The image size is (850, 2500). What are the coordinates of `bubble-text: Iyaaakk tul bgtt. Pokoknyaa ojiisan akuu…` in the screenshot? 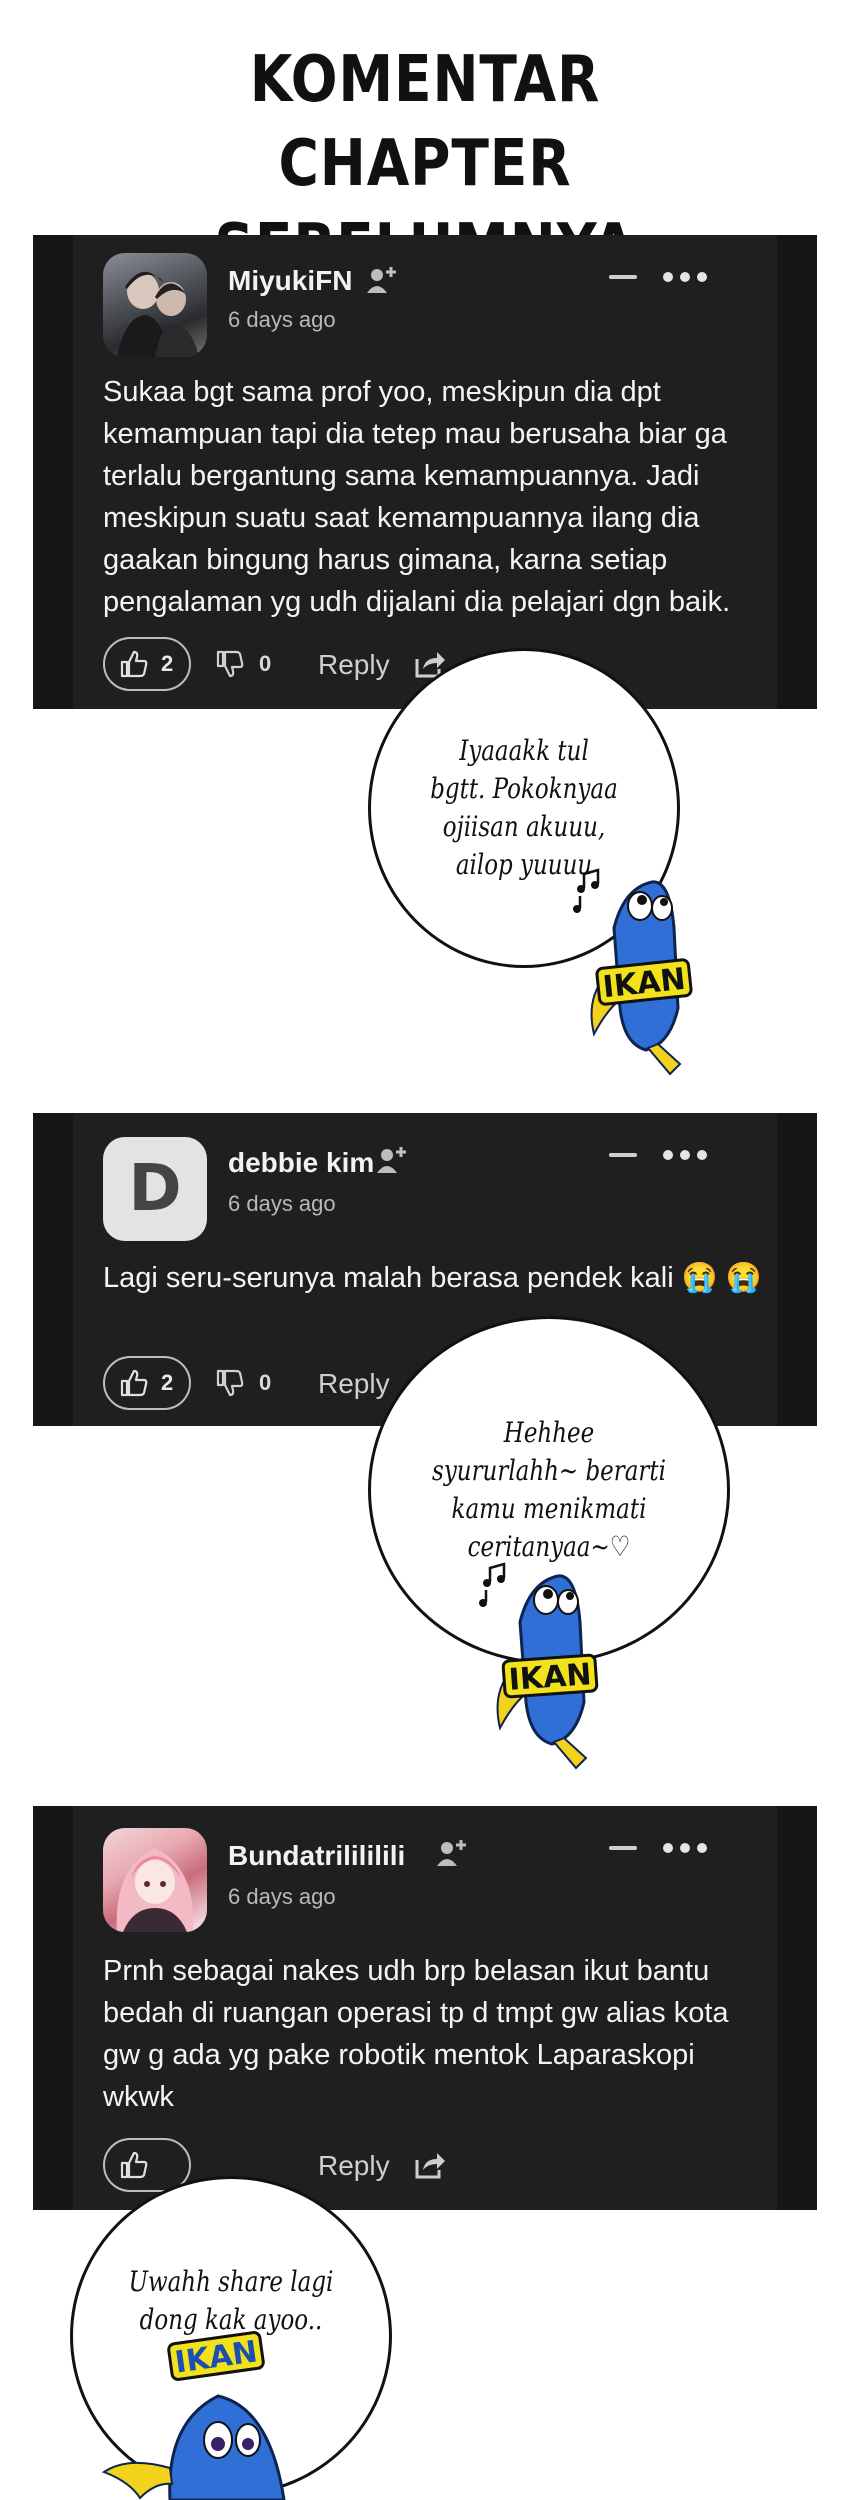 It's located at (524, 807).